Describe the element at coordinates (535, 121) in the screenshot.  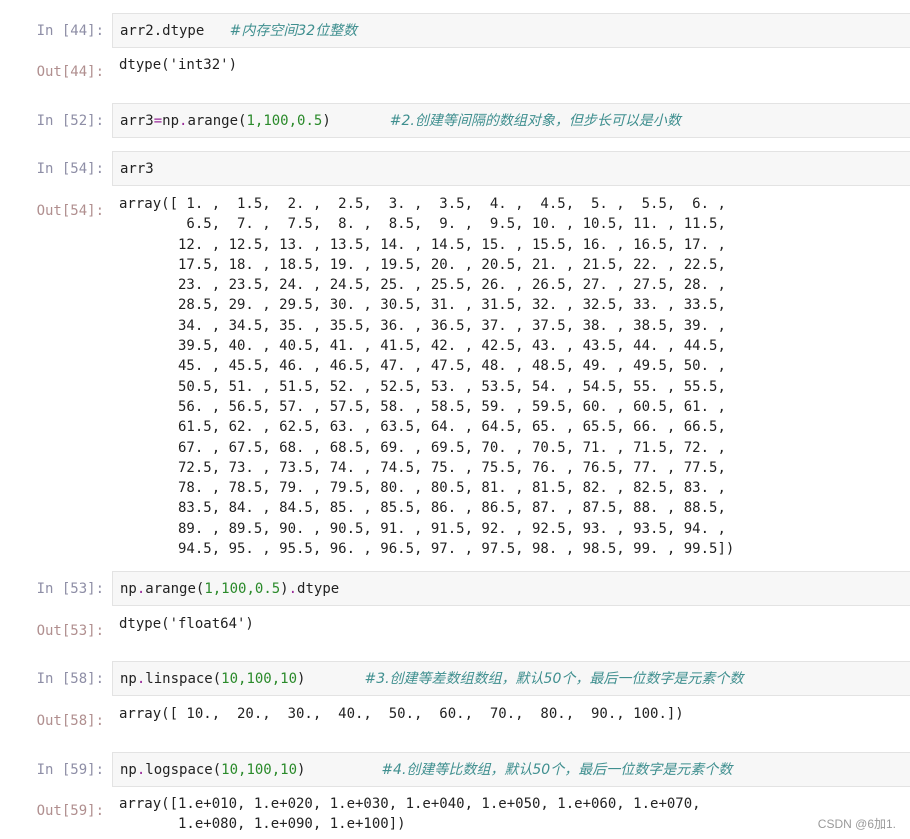
I see `code-comment: #2.创建等间隔的数组对象，但步长可以是小数` at that location.